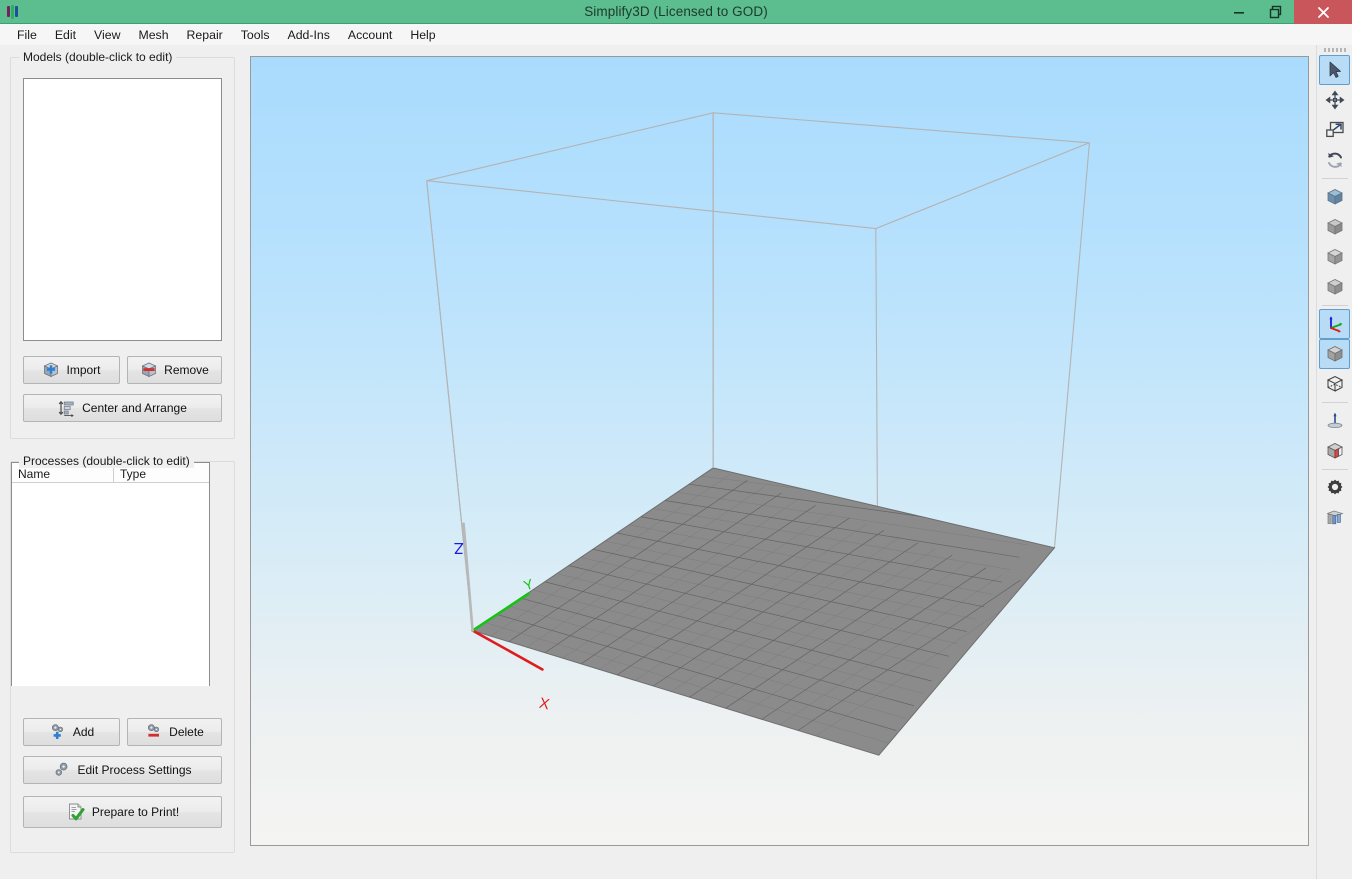 The image size is (1352, 879). I want to click on view-front, so click(1334, 227).